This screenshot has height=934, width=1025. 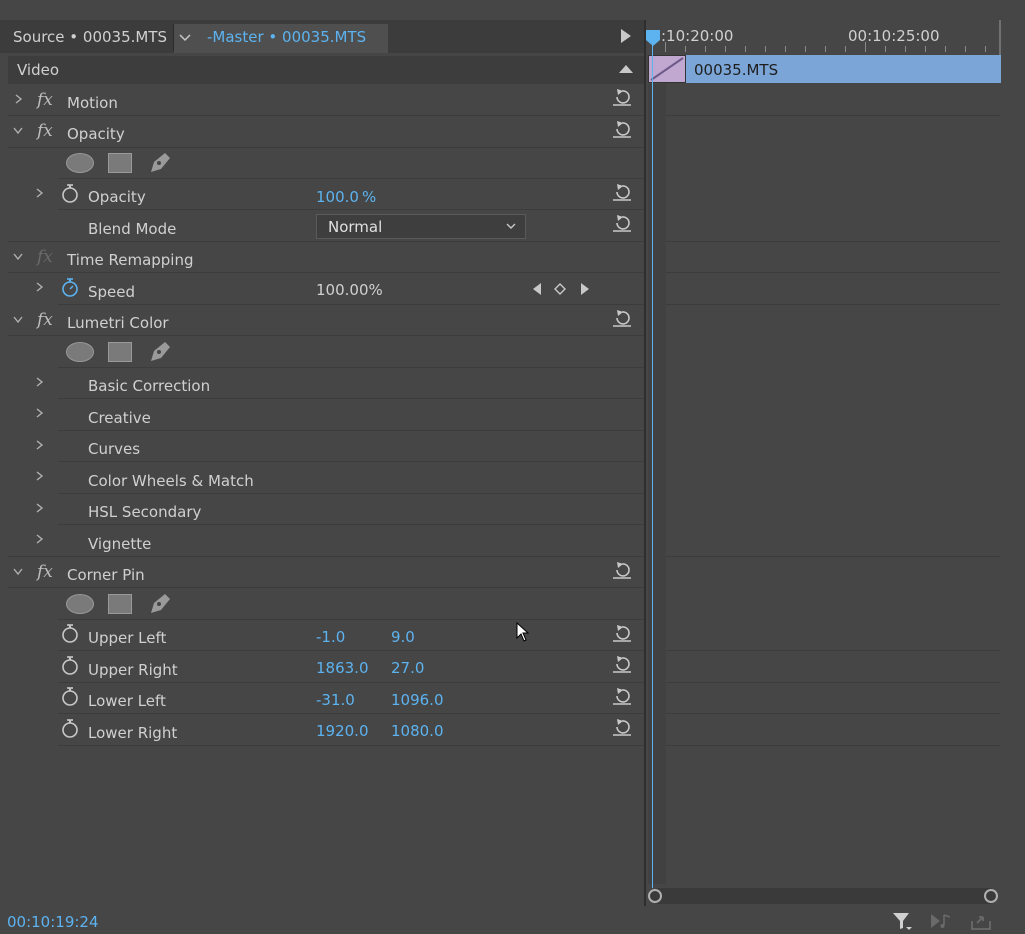 What do you see at coordinates (585, 289) in the screenshot?
I see `next-keyframe-icon` at bounding box center [585, 289].